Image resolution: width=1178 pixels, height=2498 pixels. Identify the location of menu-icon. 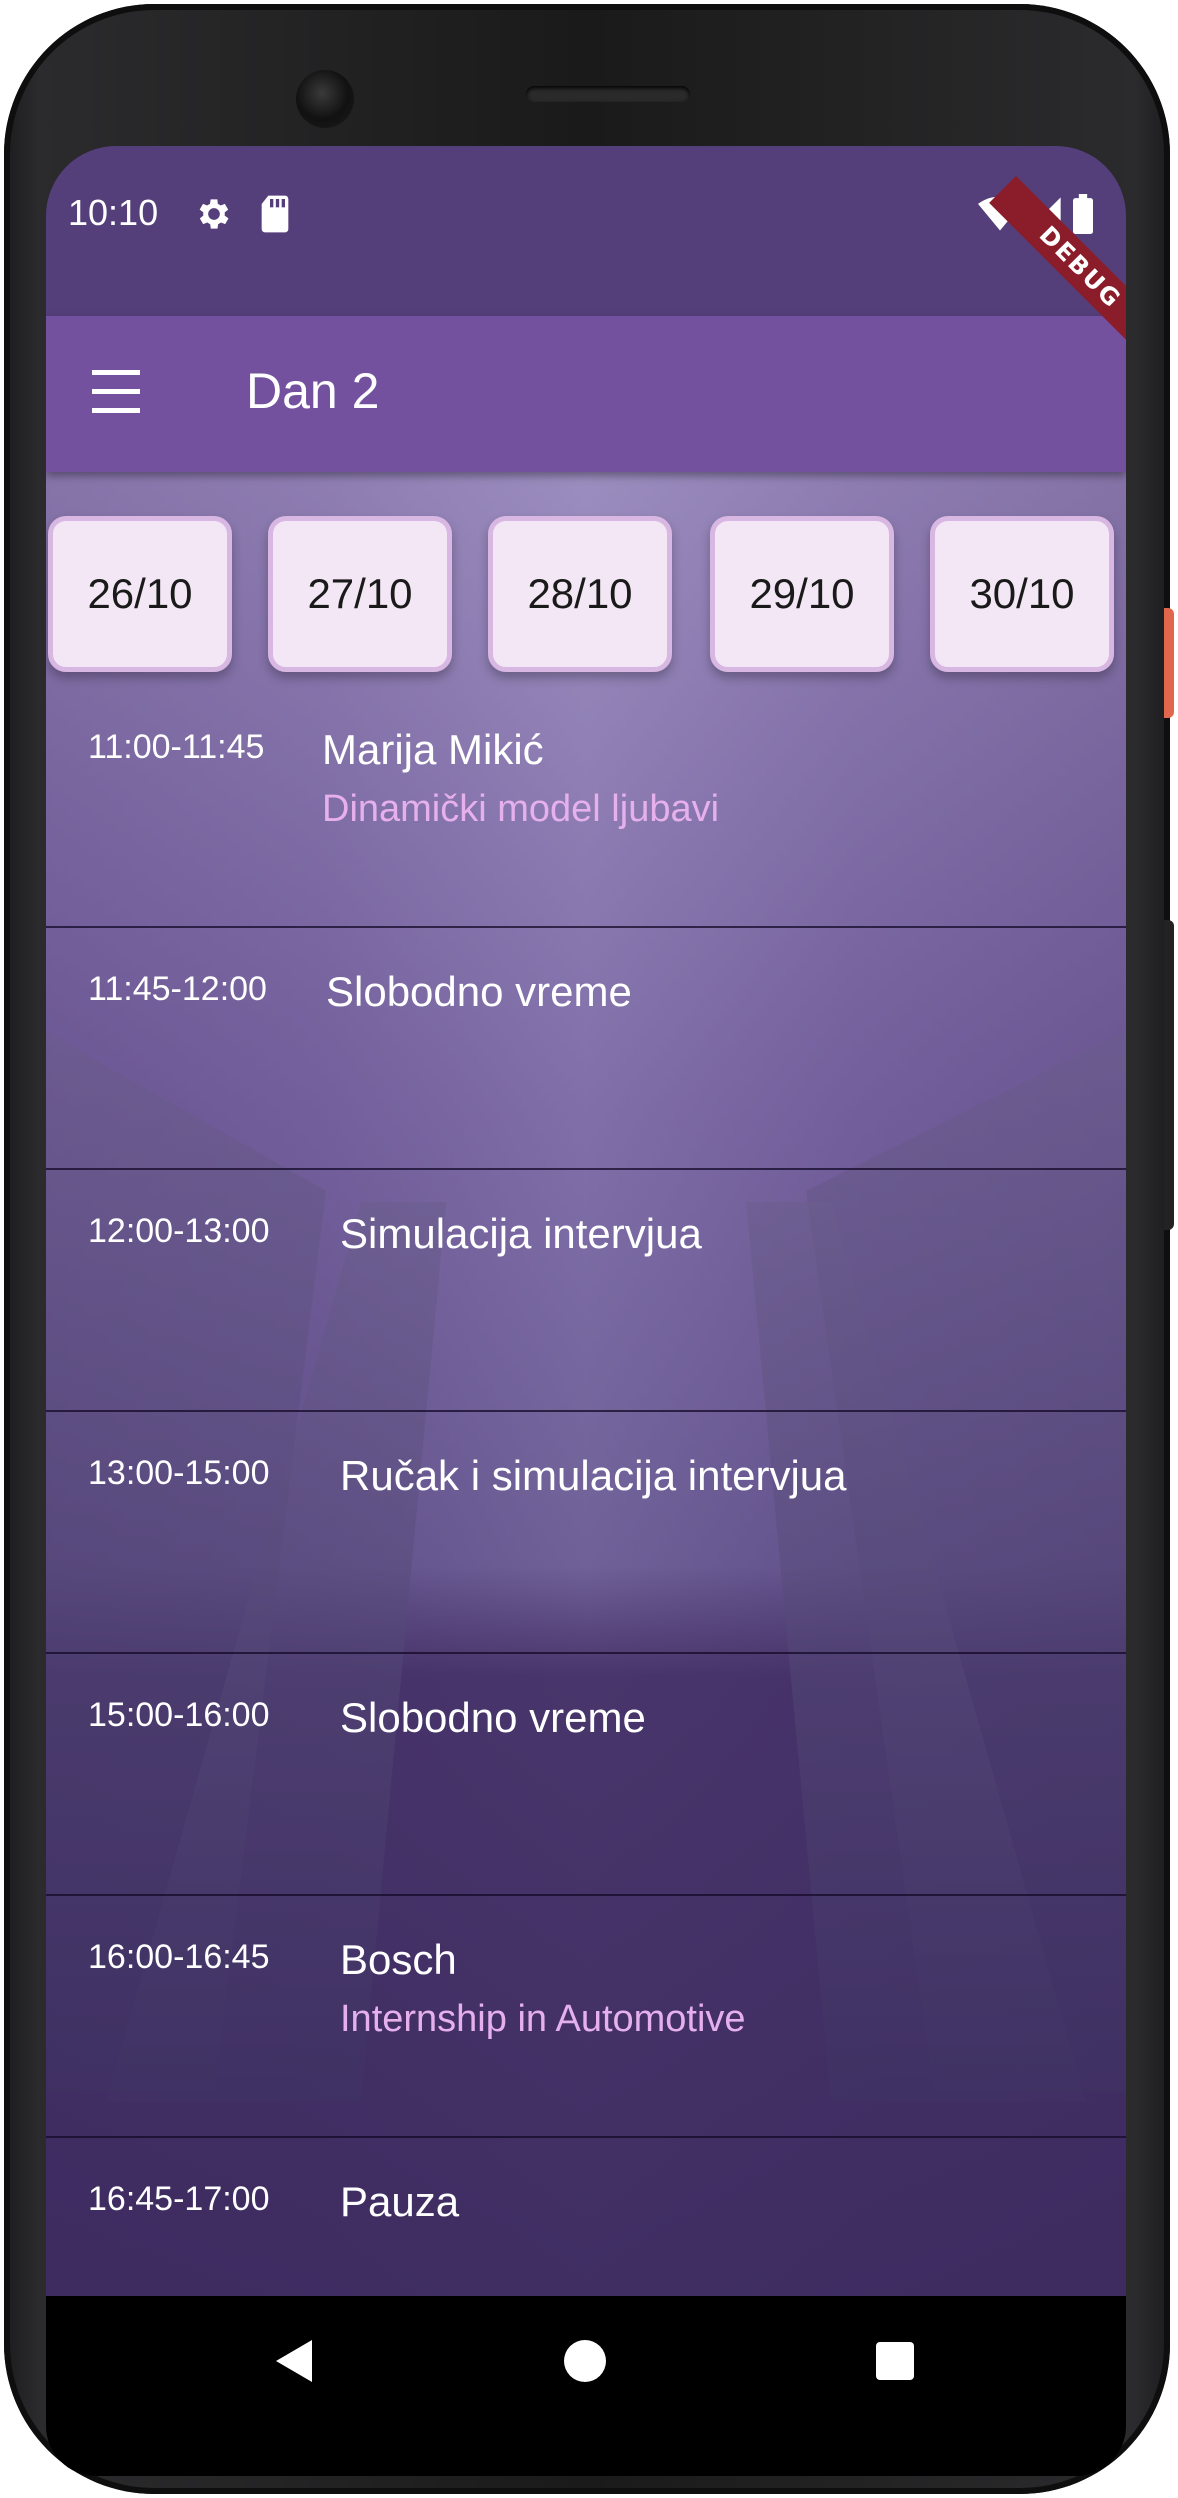
(116, 392).